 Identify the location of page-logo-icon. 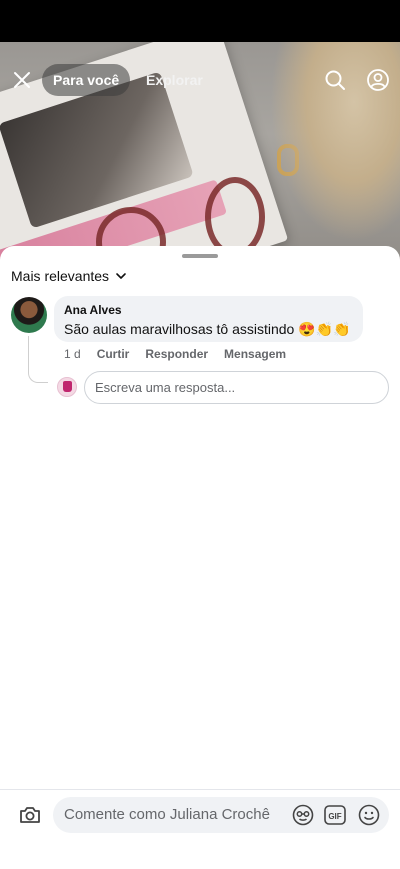
(67, 386).